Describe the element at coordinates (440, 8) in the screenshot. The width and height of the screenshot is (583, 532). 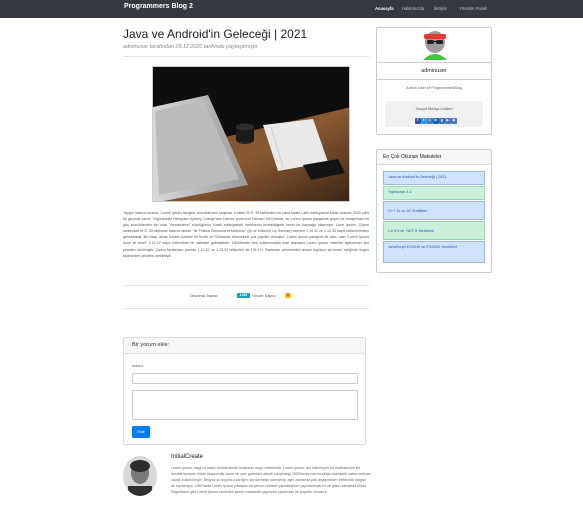
I see `nav-contact: İletişim` at that location.